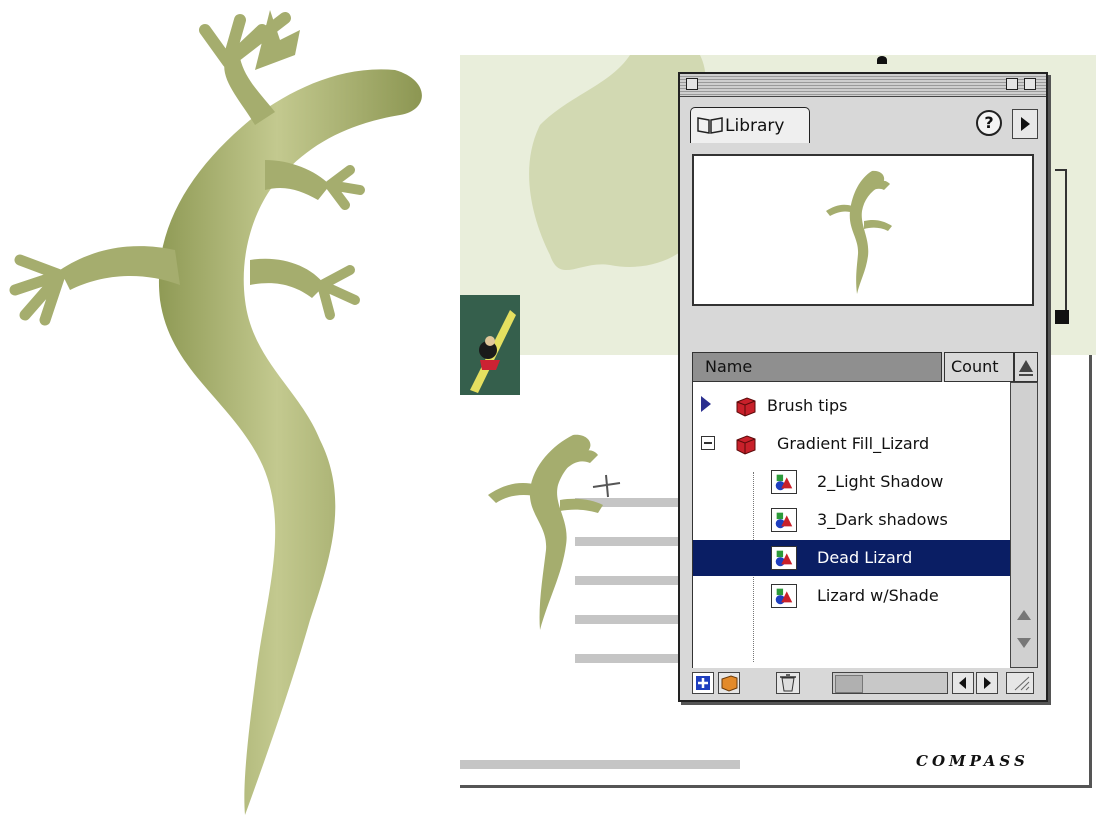  What do you see at coordinates (882, 519) in the screenshot?
I see `item-label: 3_Dark shadows` at bounding box center [882, 519].